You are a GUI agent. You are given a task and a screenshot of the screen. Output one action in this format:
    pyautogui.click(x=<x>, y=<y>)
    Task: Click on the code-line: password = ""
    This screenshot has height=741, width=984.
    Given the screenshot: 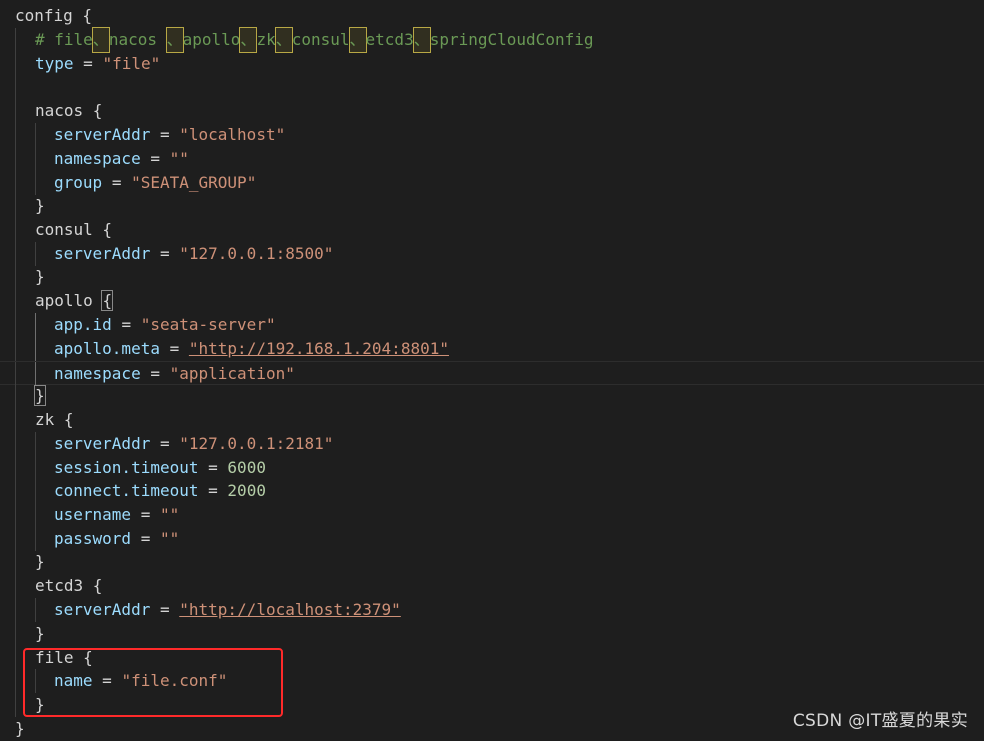 What is the action you would take?
    pyautogui.click(x=89, y=539)
    